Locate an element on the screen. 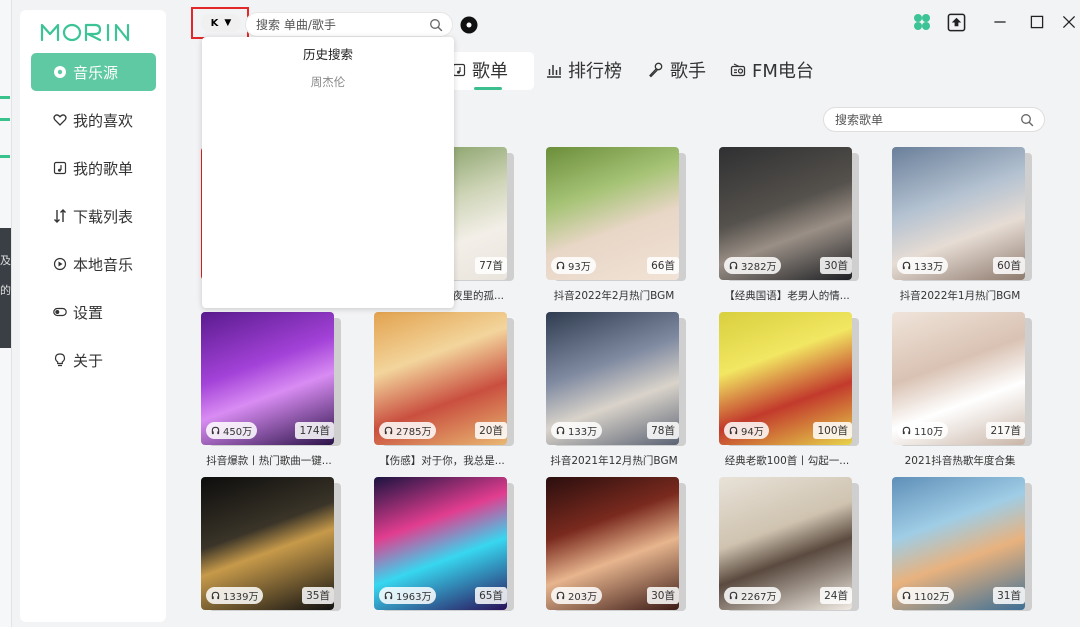  play-count: 450万 is located at coordinates (238, 432).